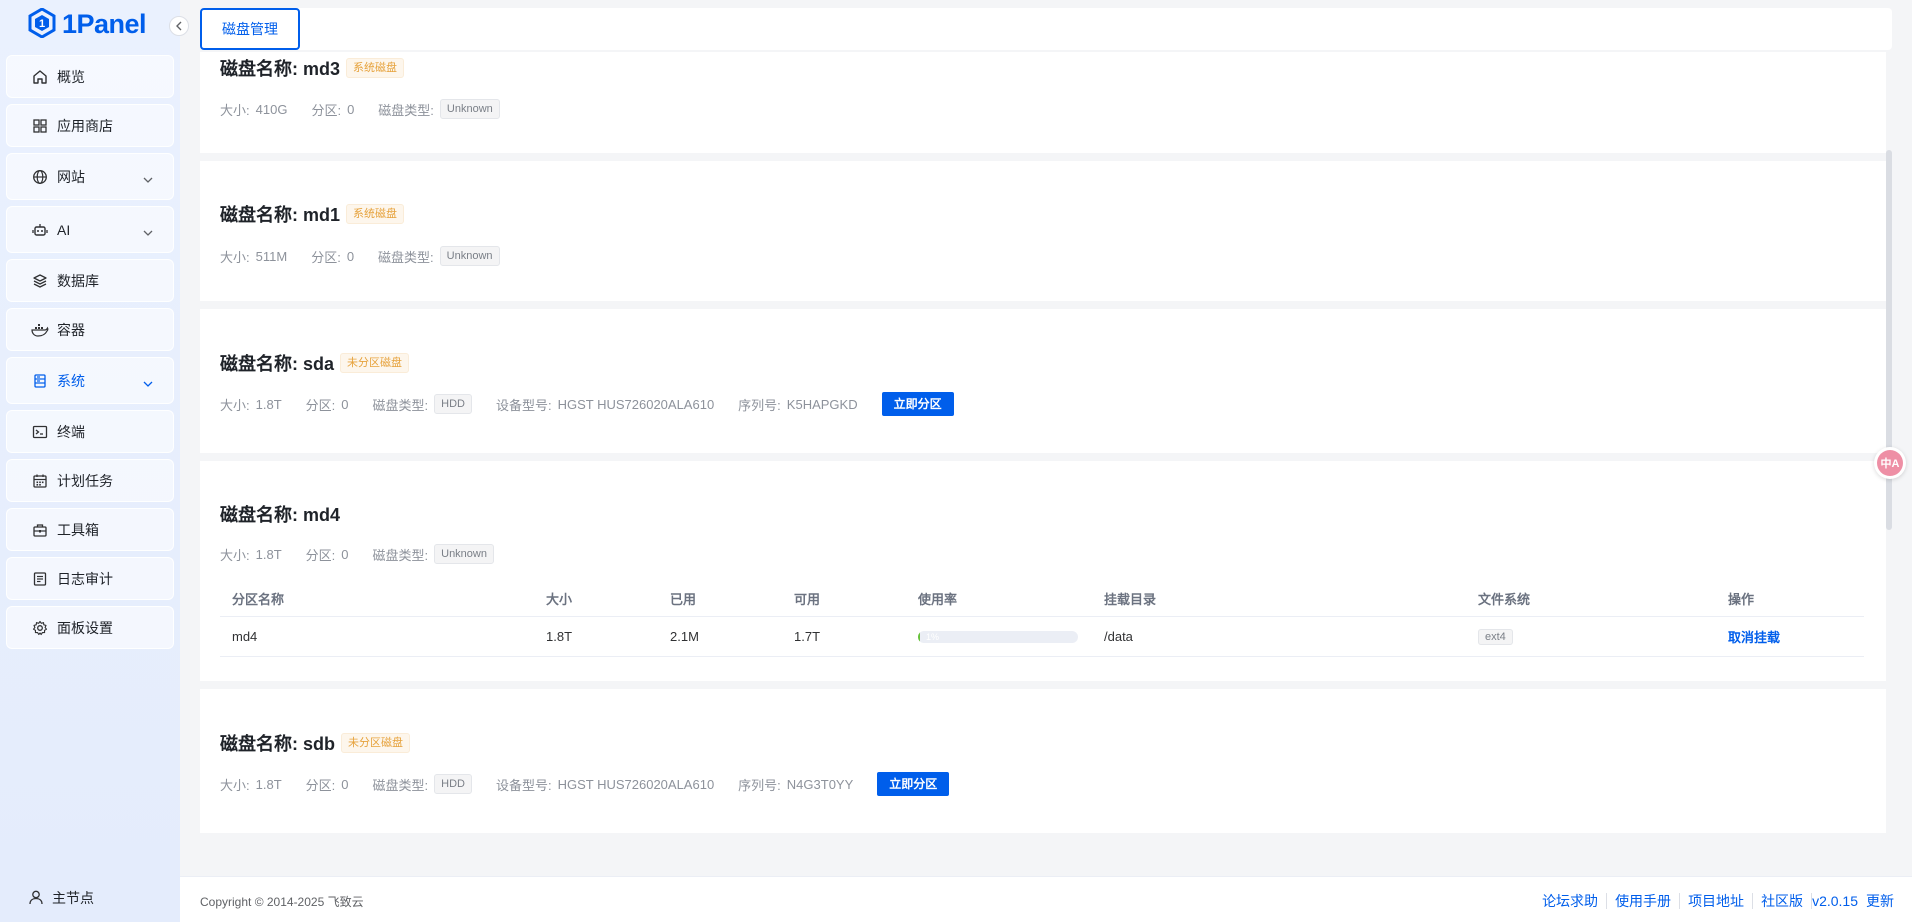 The image size is (1912, 922). I want to click on user-icon, so click(36, 898).